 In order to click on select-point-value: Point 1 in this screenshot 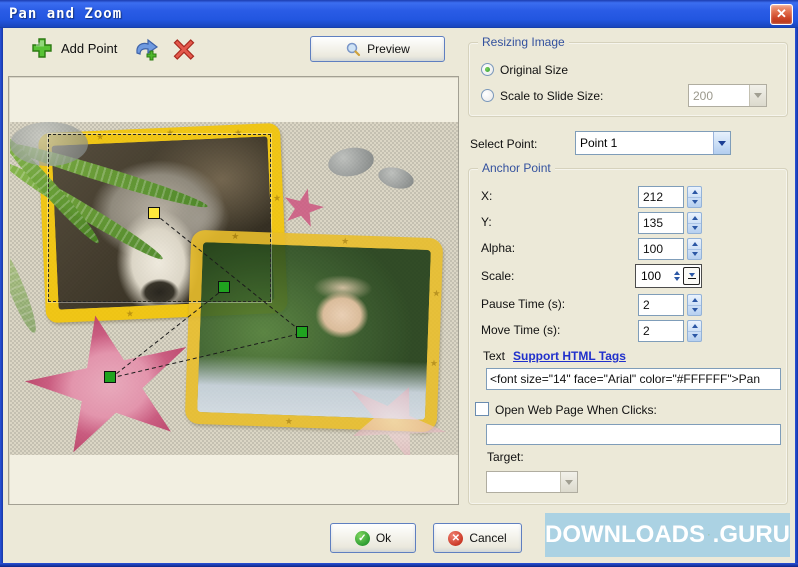, I will do `click(599, 143)`.